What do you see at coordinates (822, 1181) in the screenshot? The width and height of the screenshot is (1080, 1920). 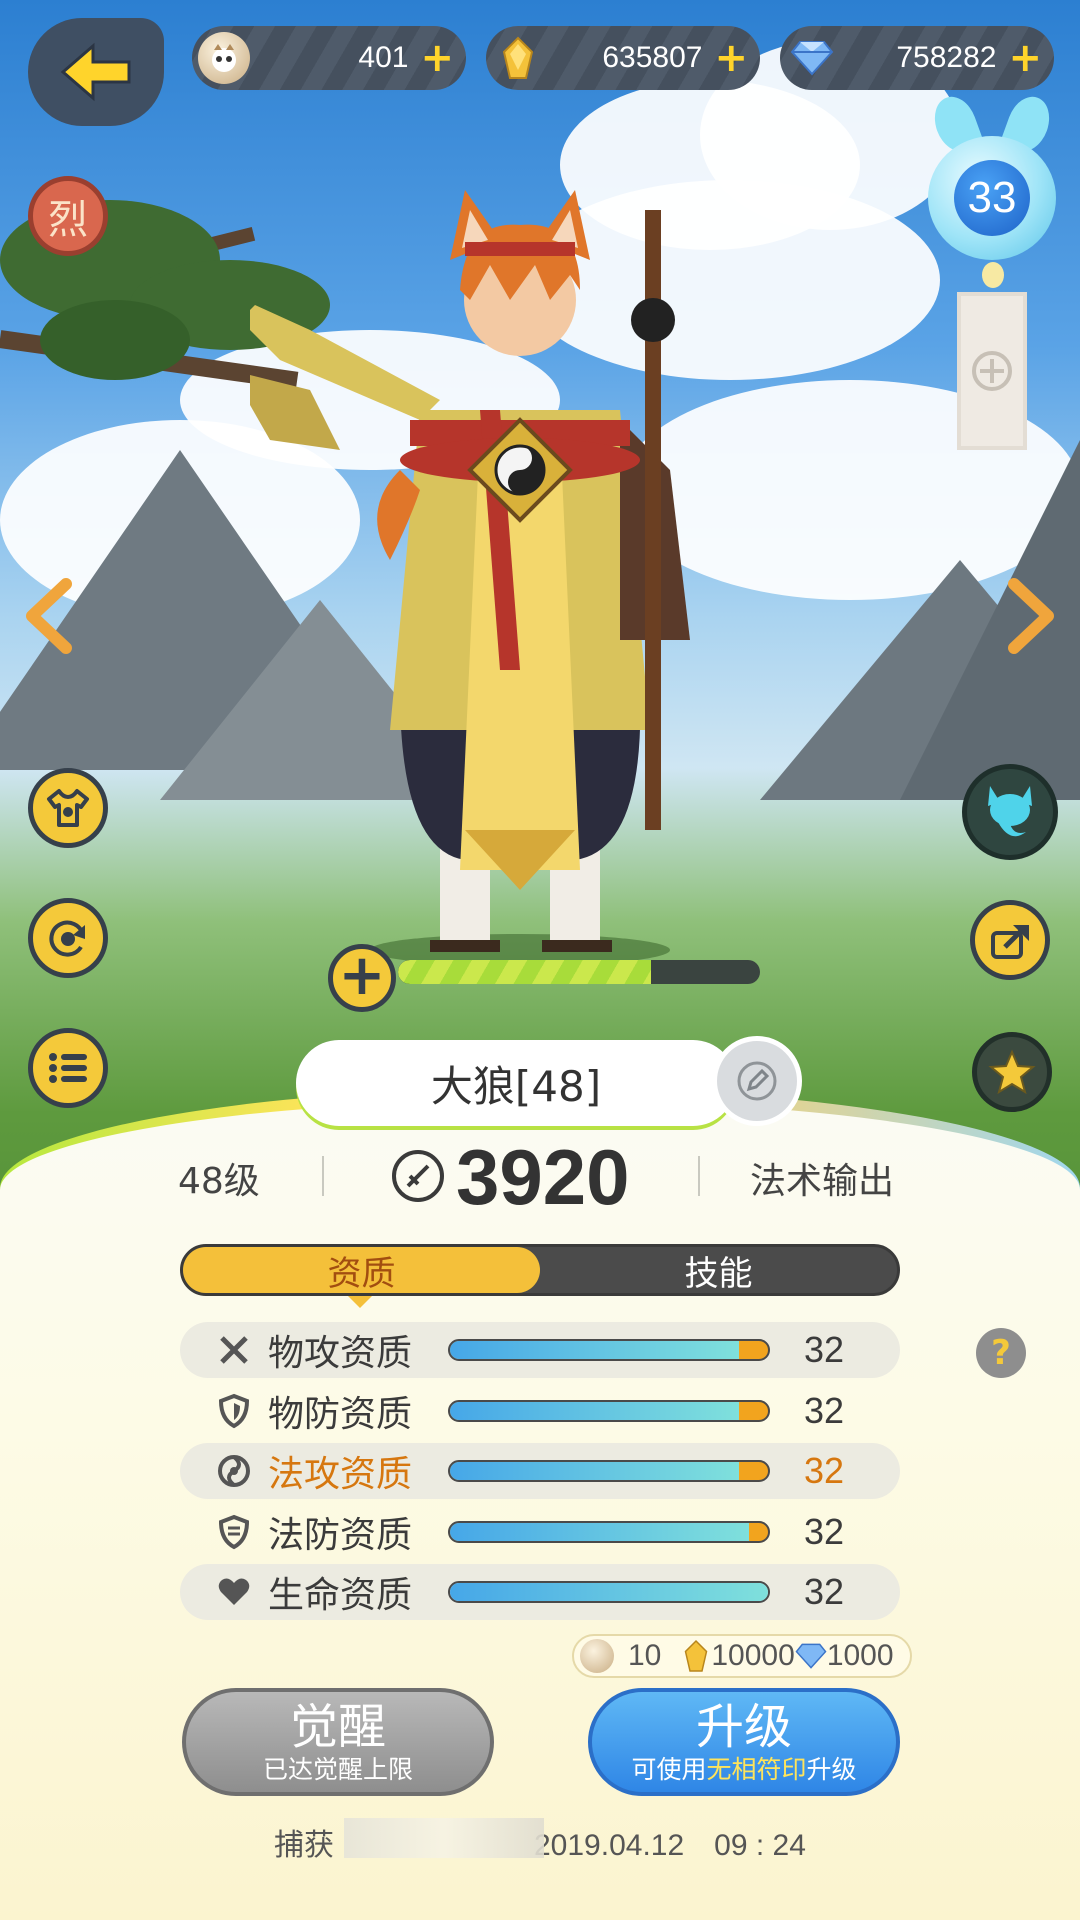 I see `pet-role: 法术输出` at bounding box center [822, 1181].